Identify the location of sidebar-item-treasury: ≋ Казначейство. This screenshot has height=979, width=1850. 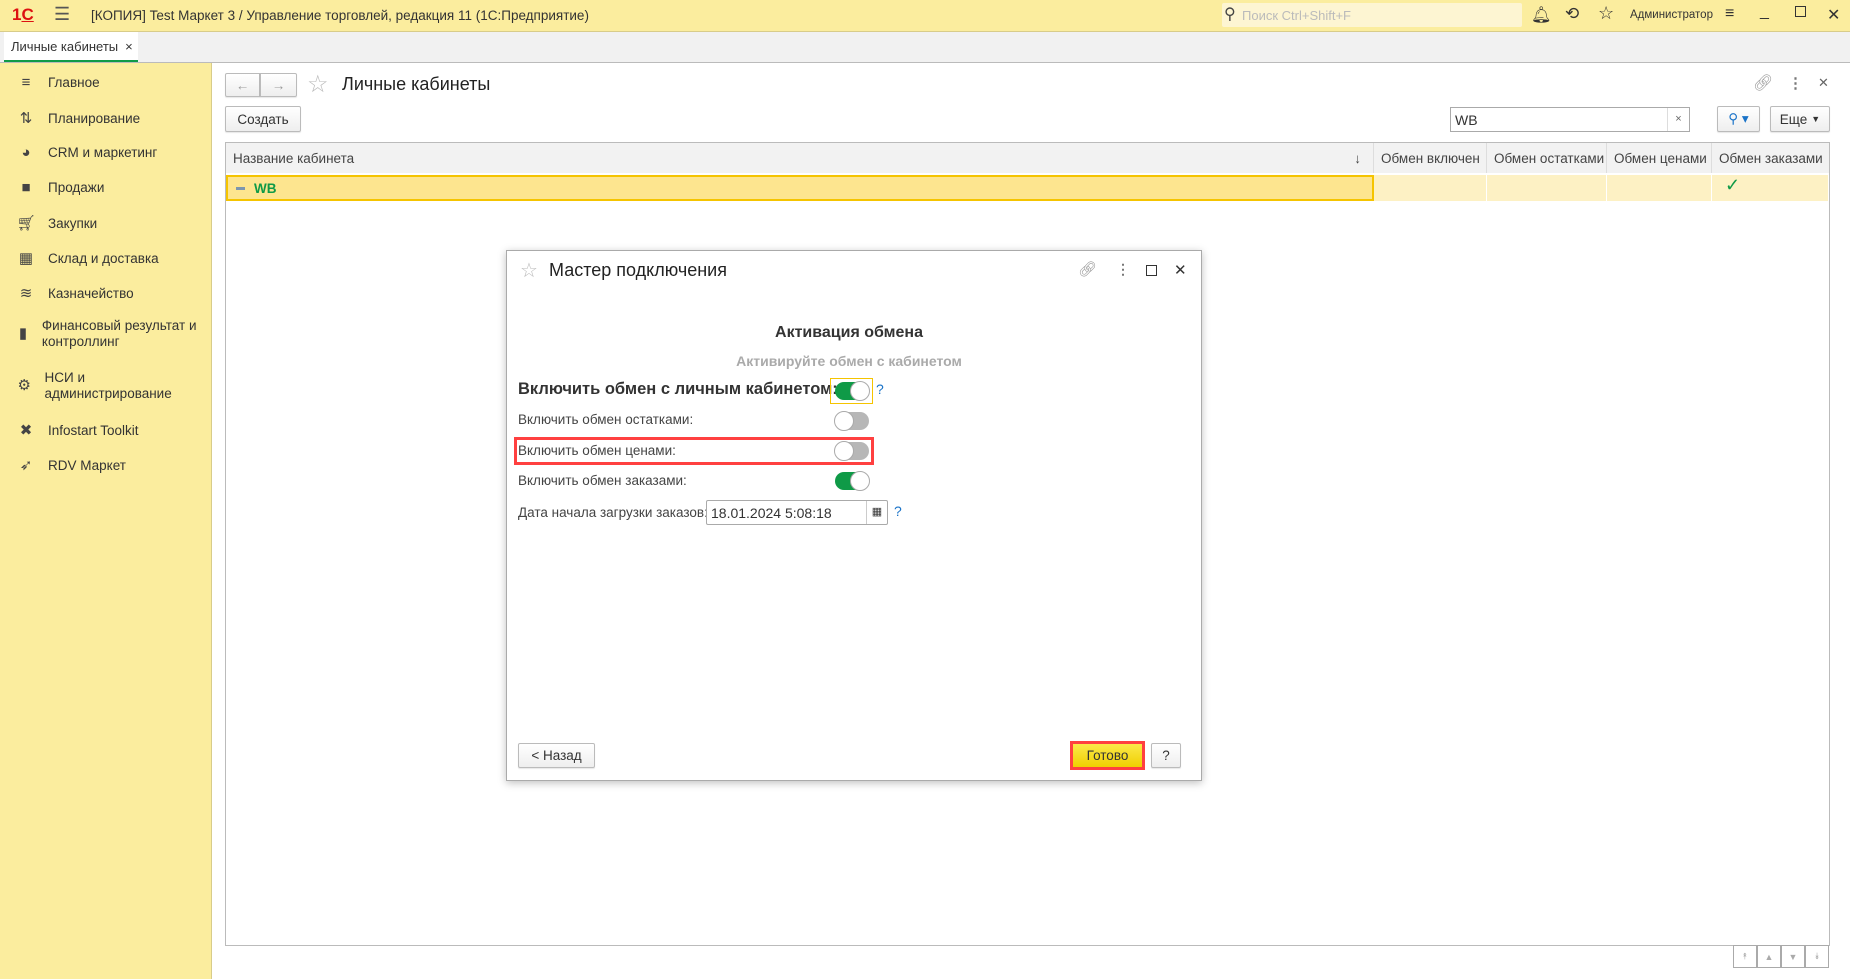
(75, 293).